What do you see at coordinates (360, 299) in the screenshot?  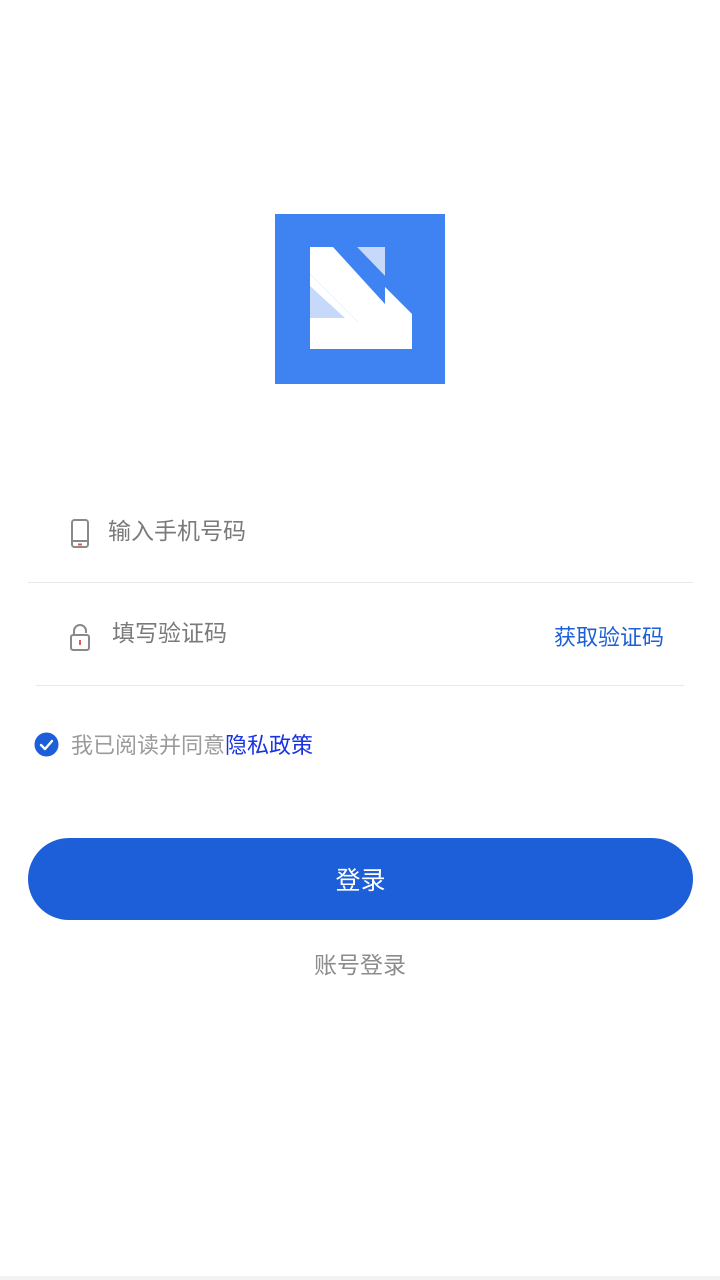 I see `app-logo` at bounding box center [360, 299].